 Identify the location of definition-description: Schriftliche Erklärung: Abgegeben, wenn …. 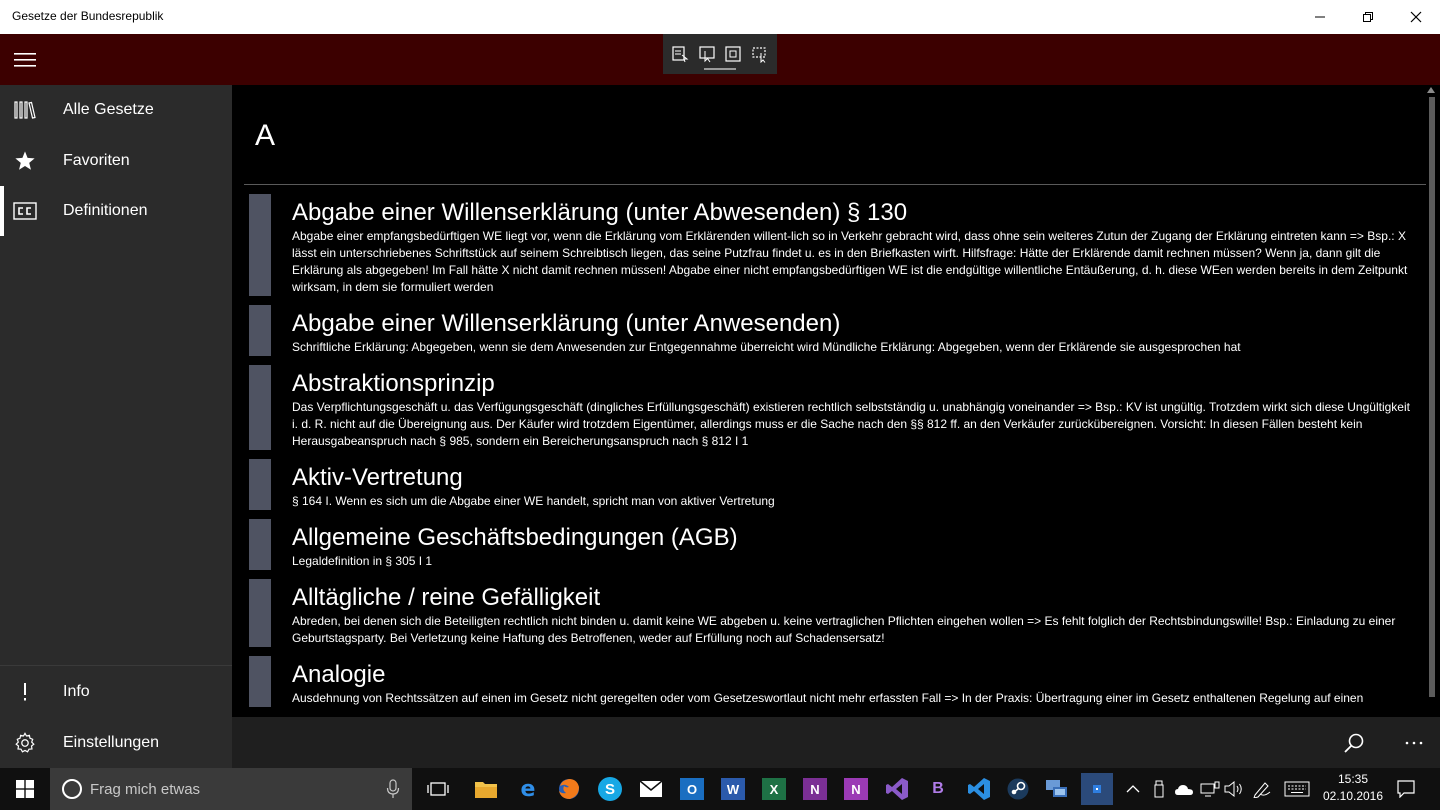
(766, 347).